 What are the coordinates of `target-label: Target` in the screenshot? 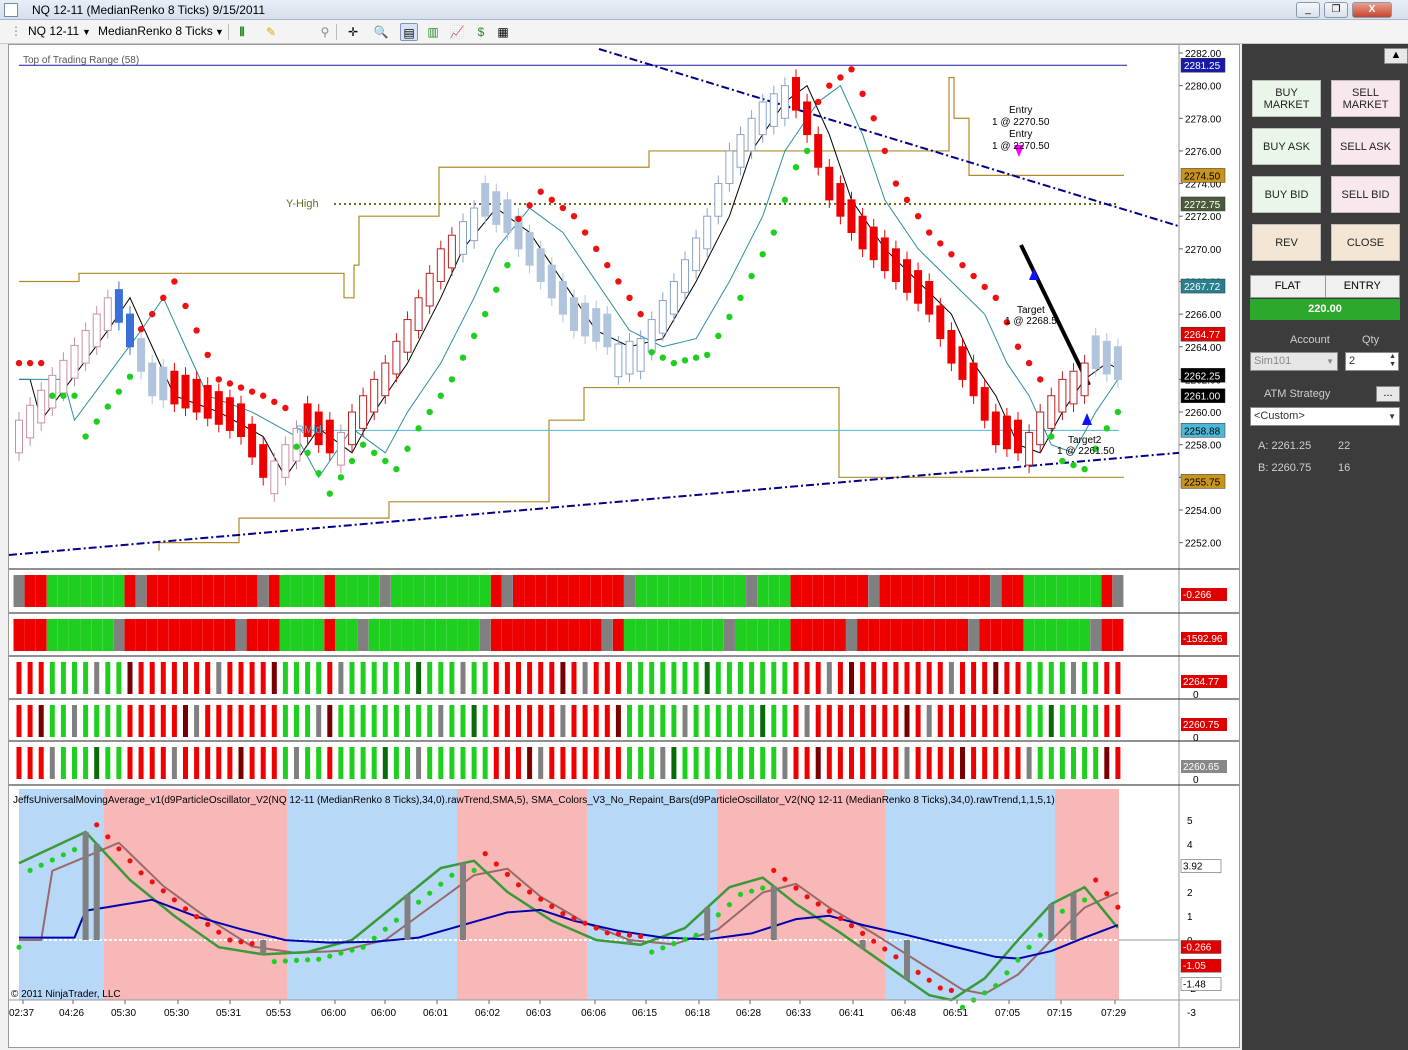 It's located at (1031, 310).